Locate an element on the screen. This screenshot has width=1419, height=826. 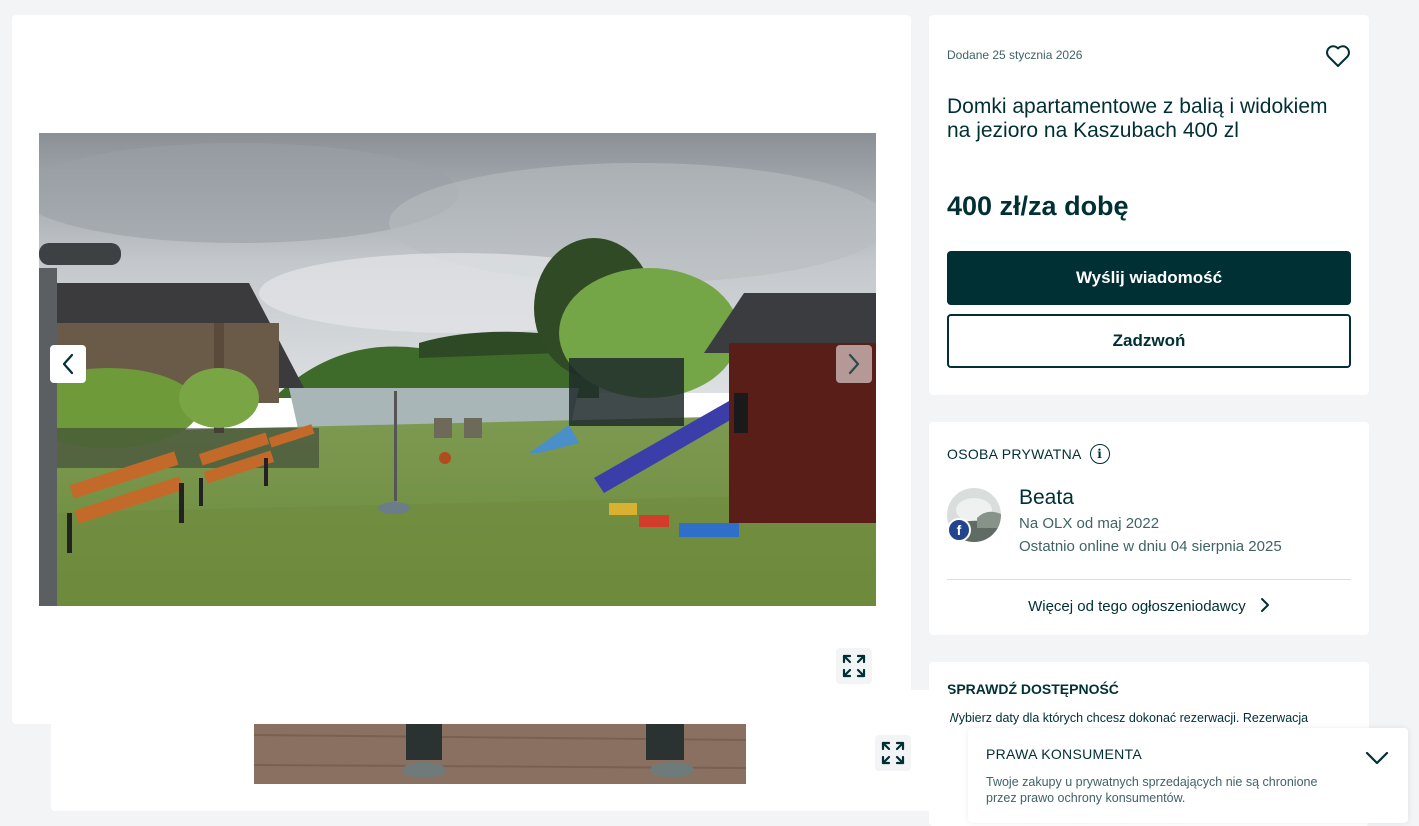
fullscreen-button is located at coordinates (854, 666).